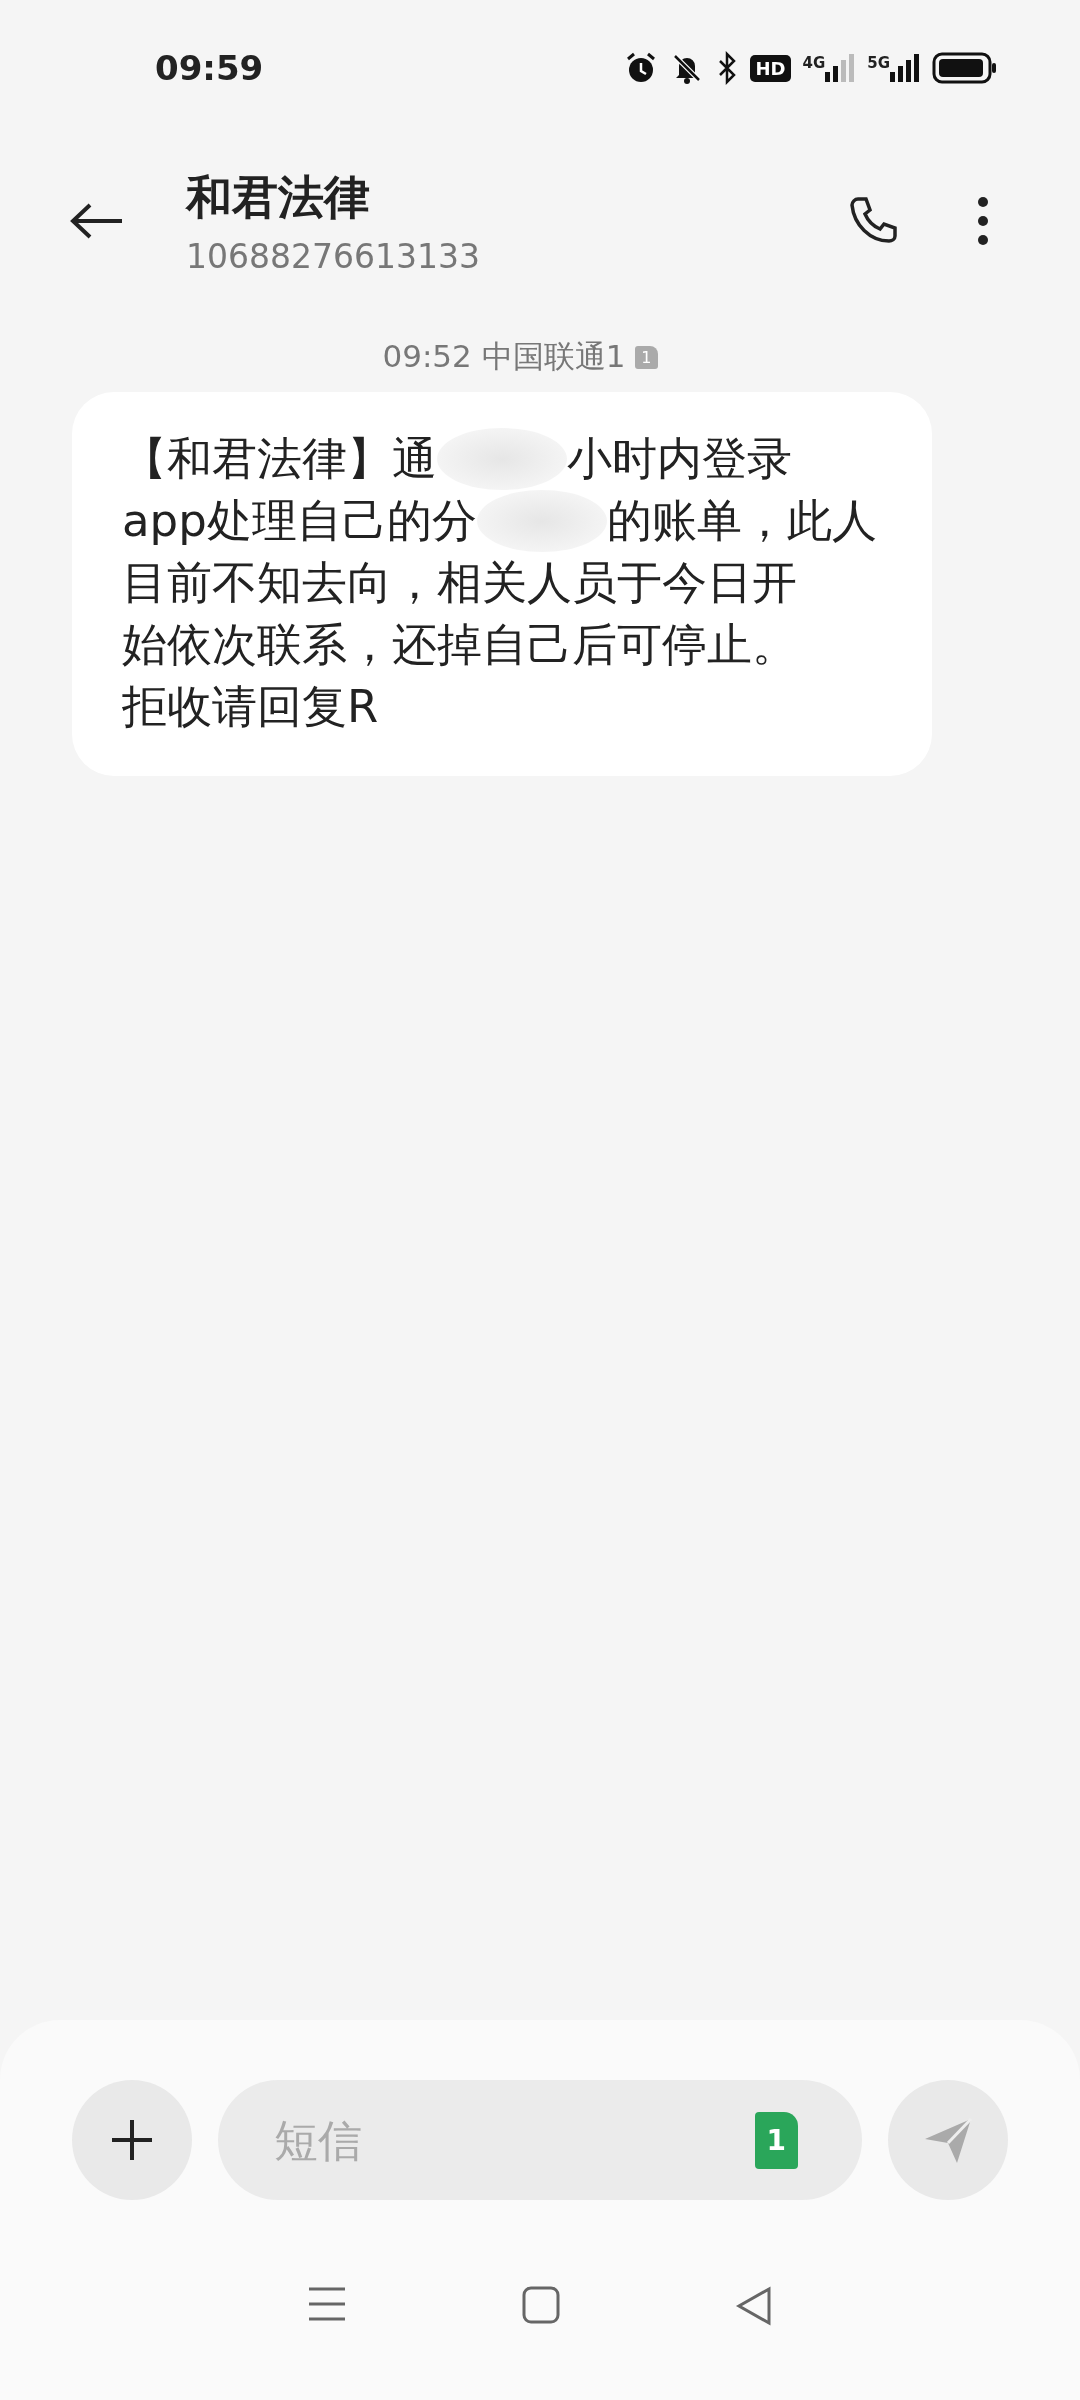 This screenshot has height=2400, width=1080. What do you see at coordinates (299, 521) in the screenshot?
I see `message-text: app处理自己的分` at bounding box center [299, 521].